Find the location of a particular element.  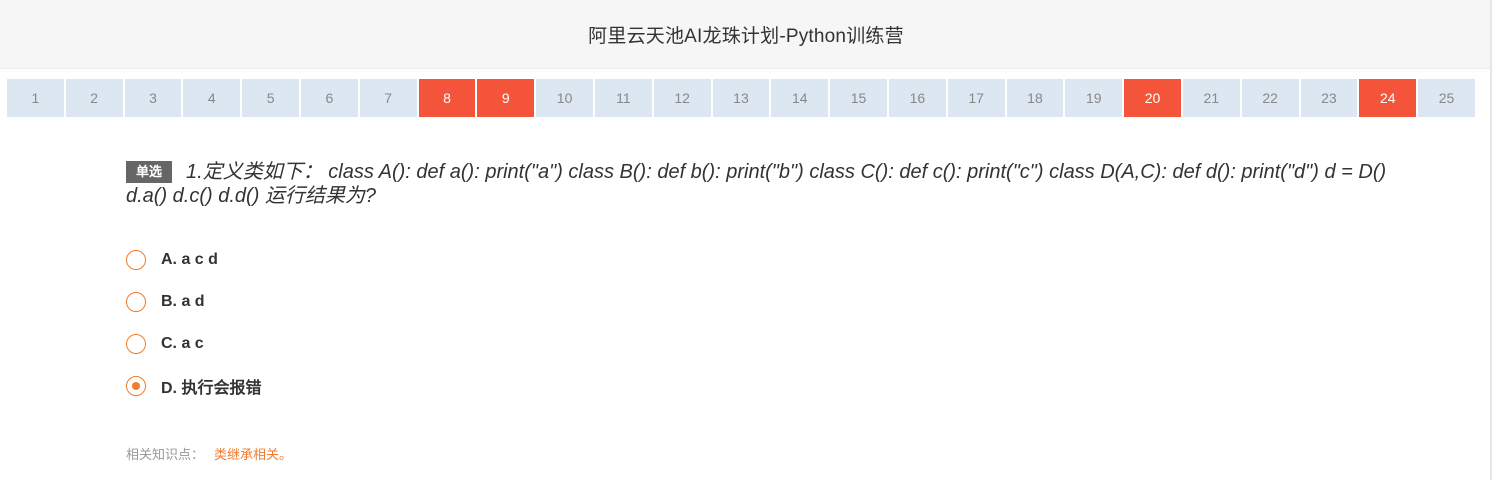

question-nav-item: 23 is located at coordinates (1329, 98).